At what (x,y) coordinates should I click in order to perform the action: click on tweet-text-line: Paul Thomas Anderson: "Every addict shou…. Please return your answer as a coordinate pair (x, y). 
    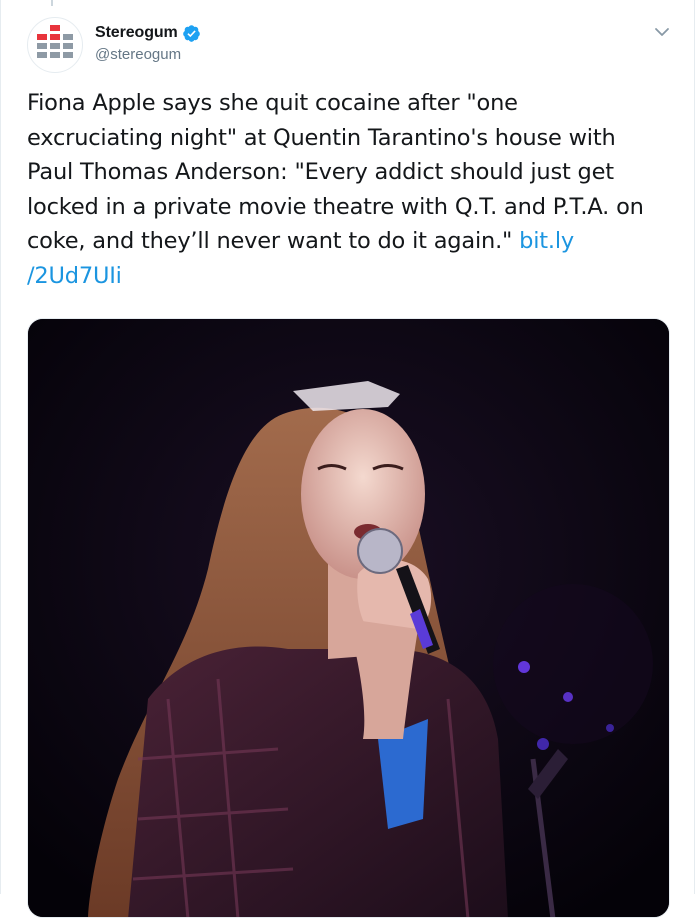
    Looking at the image, I should click on (320, 172).